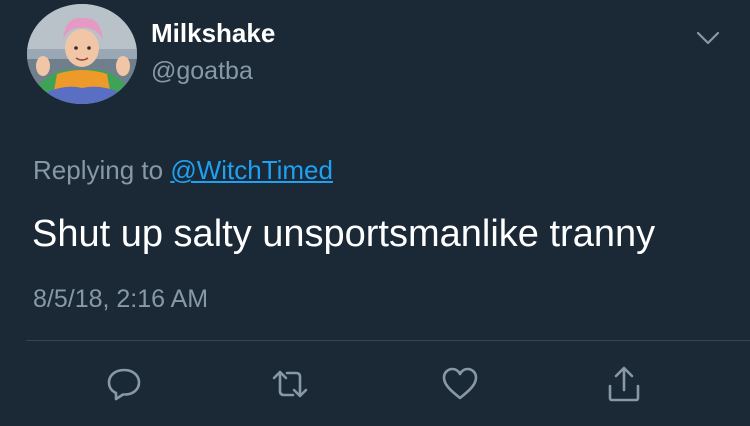 This screenshot has width=750, height=426. I want to click on reply-icon, so click(124, 384).